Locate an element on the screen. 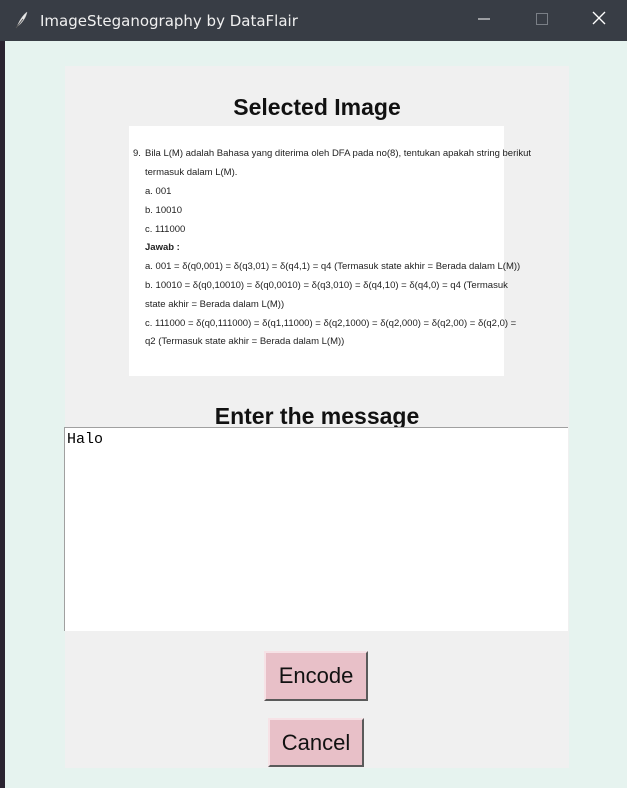 The height and width of the screenshot is (788, 627). close-button is located at coordinates (598, 20).